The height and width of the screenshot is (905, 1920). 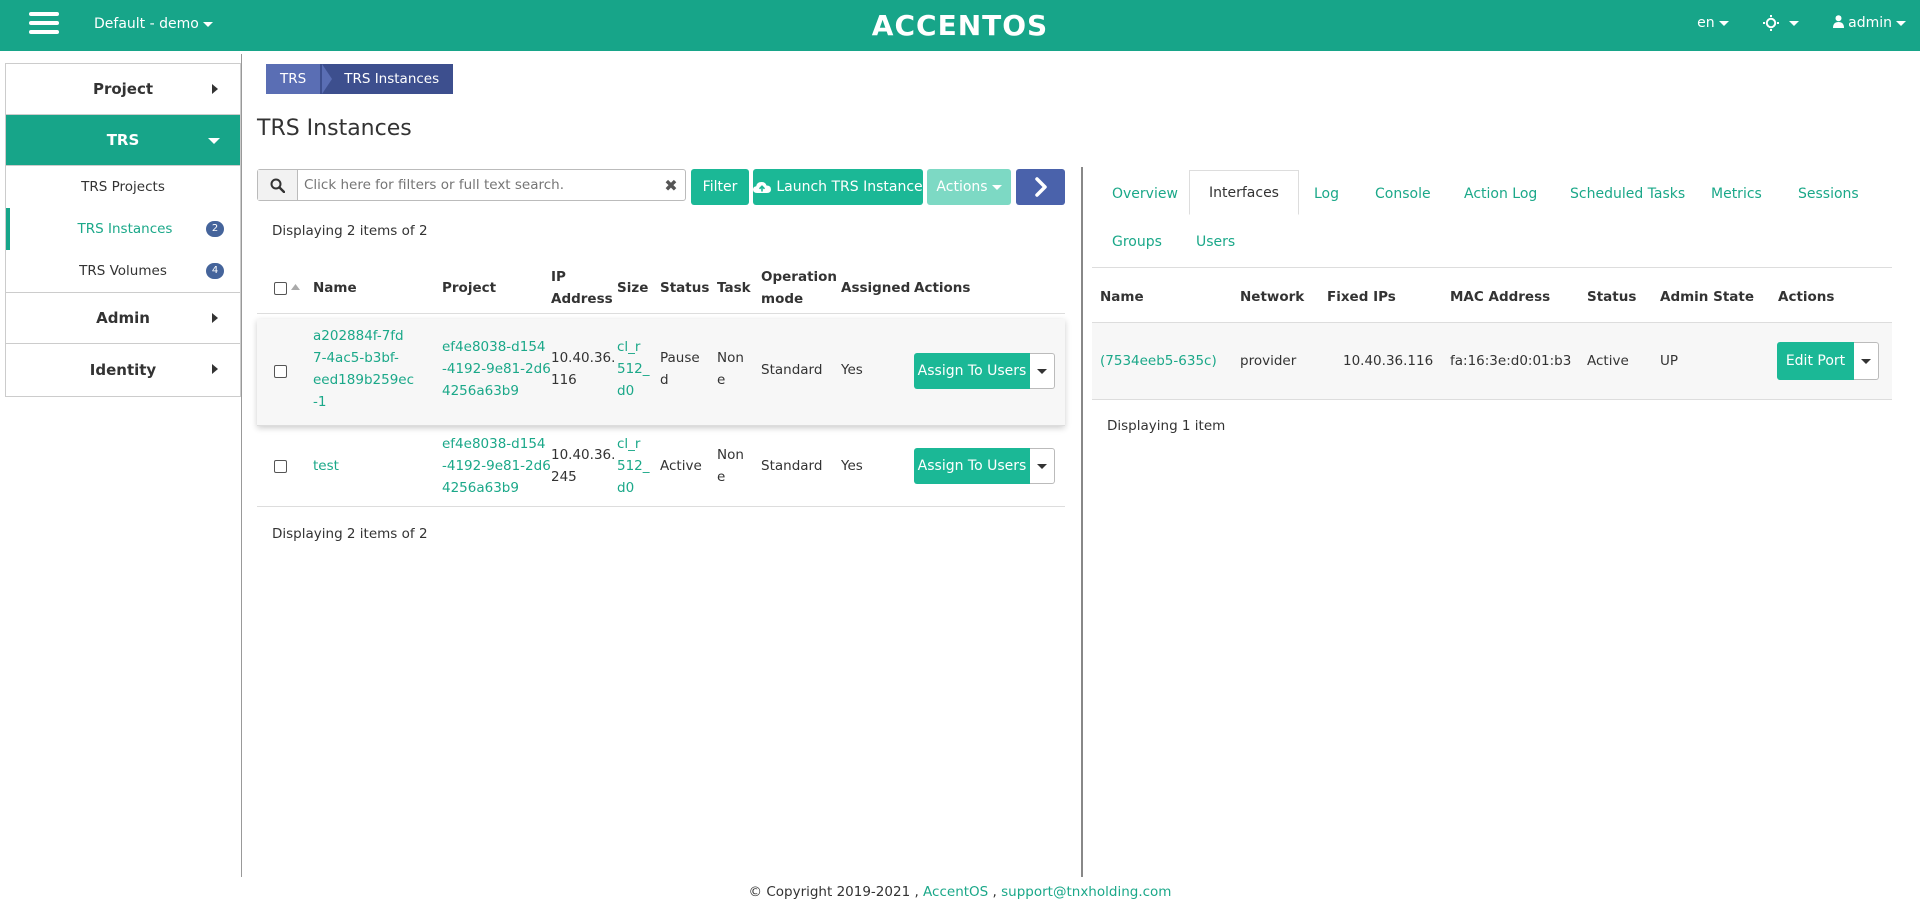 I want to click on text-line: e, so click(x=721, y=477).